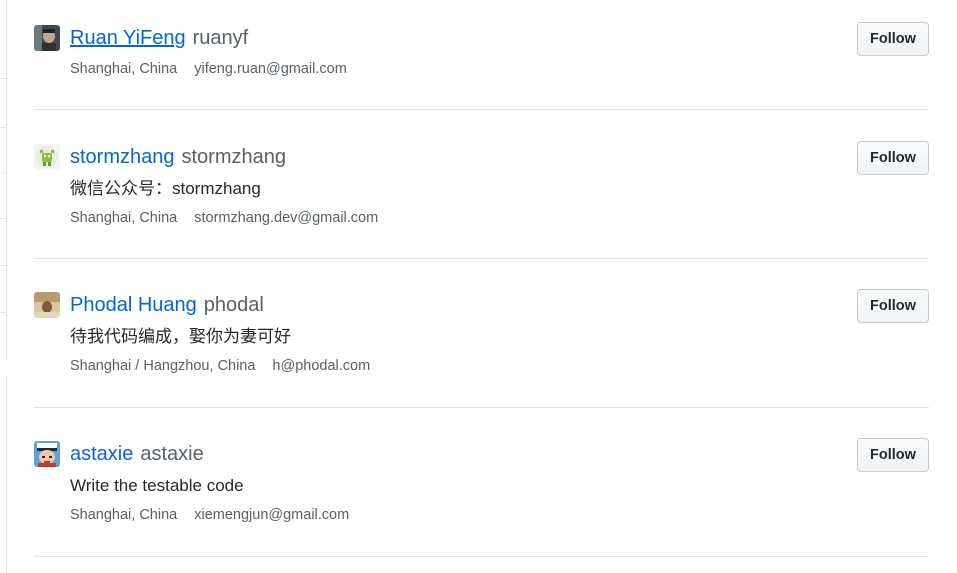 Image resolution: width=957 pixels, height=573 pixels. I want to click on user-meta: Shanghai, China xiemengjun@gmail.com, so click(209, 515).